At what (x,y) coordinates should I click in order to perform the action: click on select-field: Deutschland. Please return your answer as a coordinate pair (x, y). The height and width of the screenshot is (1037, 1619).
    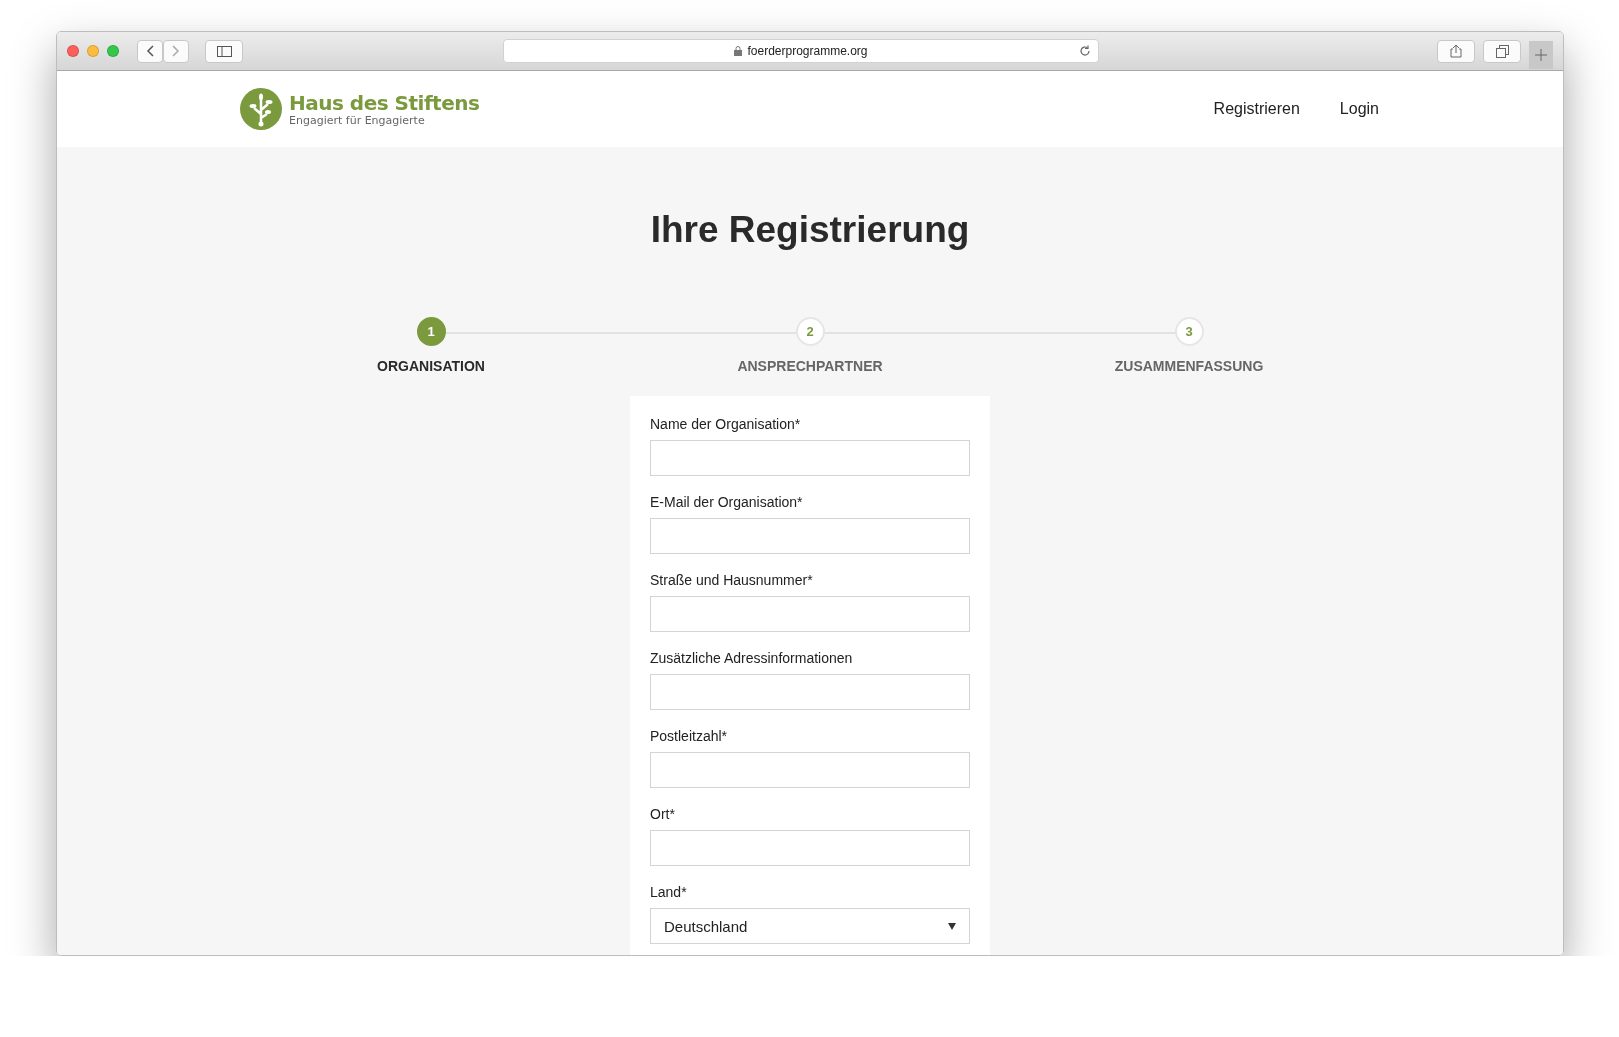
    Looking at the image, I should click on (810, 926).